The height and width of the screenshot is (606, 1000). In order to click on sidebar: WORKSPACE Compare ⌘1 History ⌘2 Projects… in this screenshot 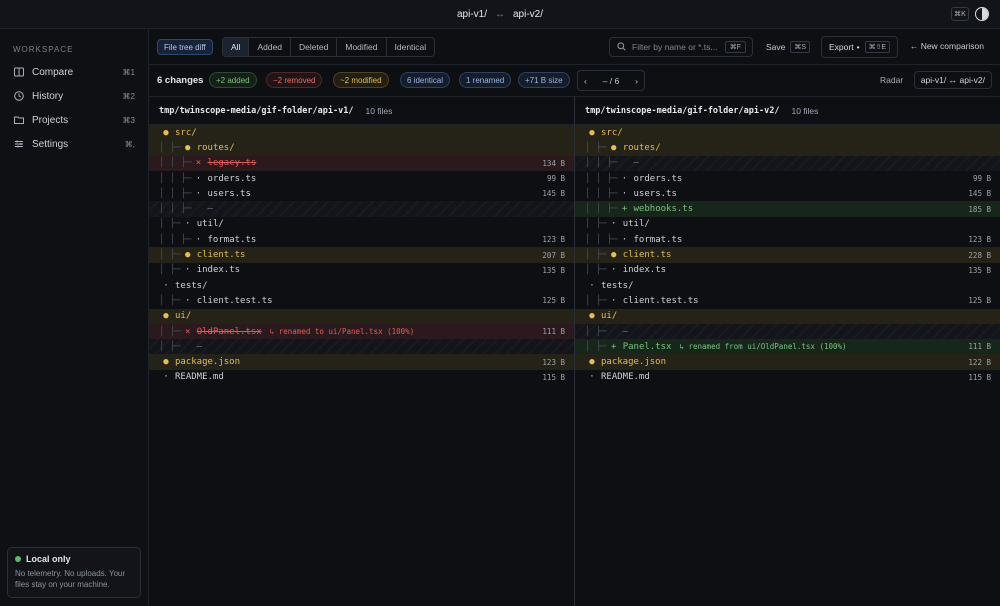, I will do `click(74, 317)`.